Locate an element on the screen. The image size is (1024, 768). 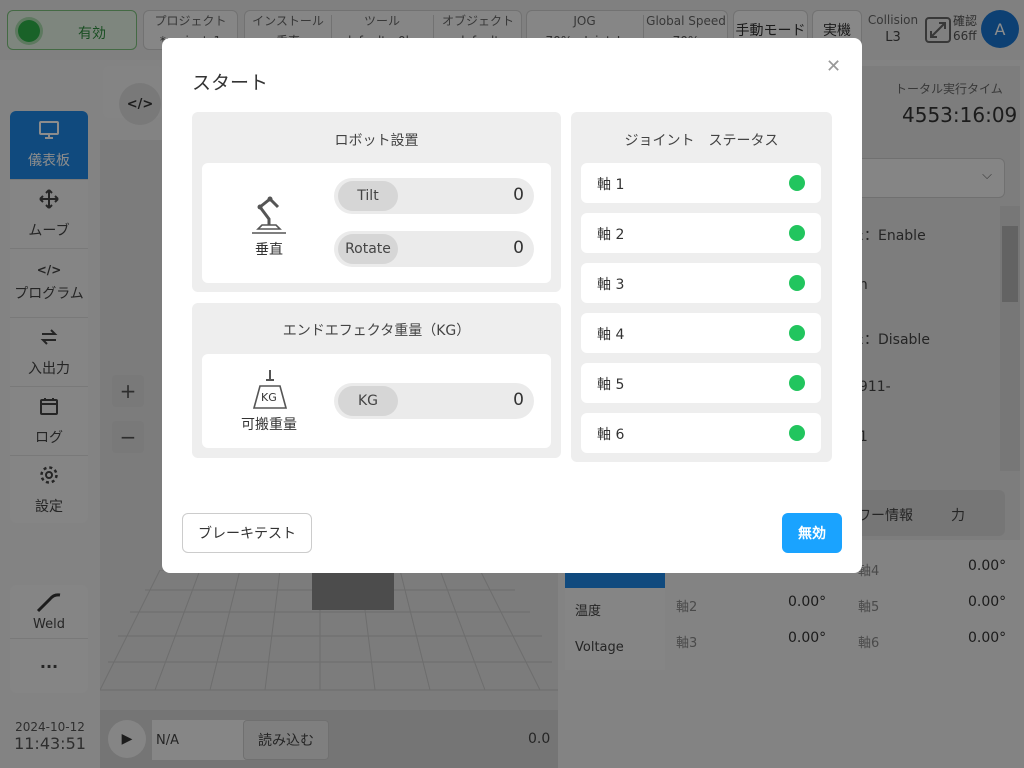
end-effector-title: エンドエフェクタ重量（KG） is located at coordinates (376, 331).